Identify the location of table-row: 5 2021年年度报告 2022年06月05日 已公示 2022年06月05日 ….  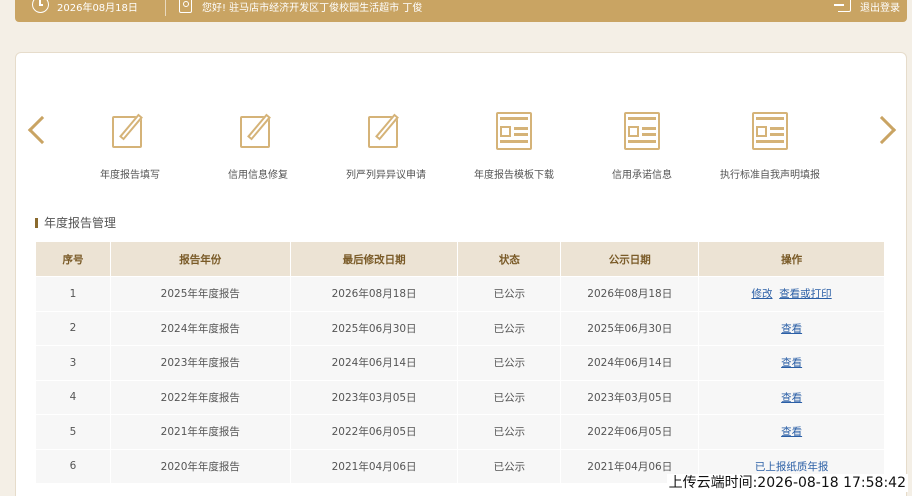
(460, 432).